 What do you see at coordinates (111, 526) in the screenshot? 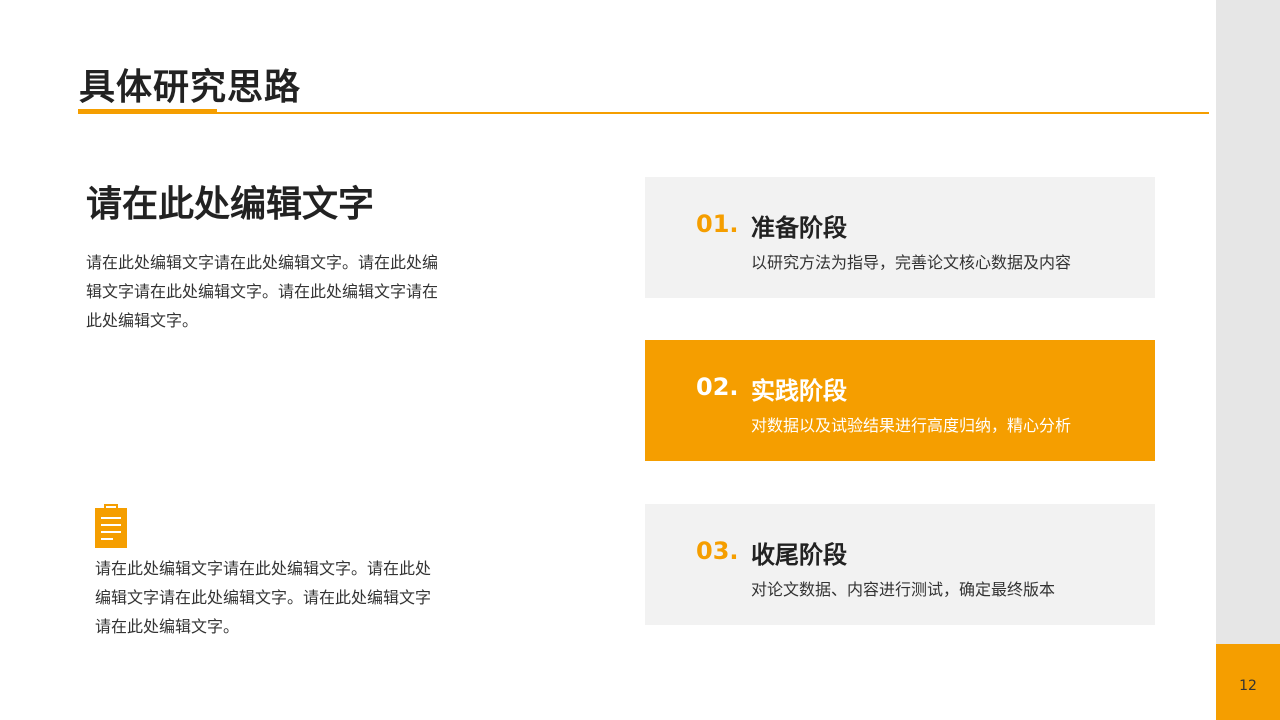
I see `clipboard-icon` at bounding box center [111, 526].